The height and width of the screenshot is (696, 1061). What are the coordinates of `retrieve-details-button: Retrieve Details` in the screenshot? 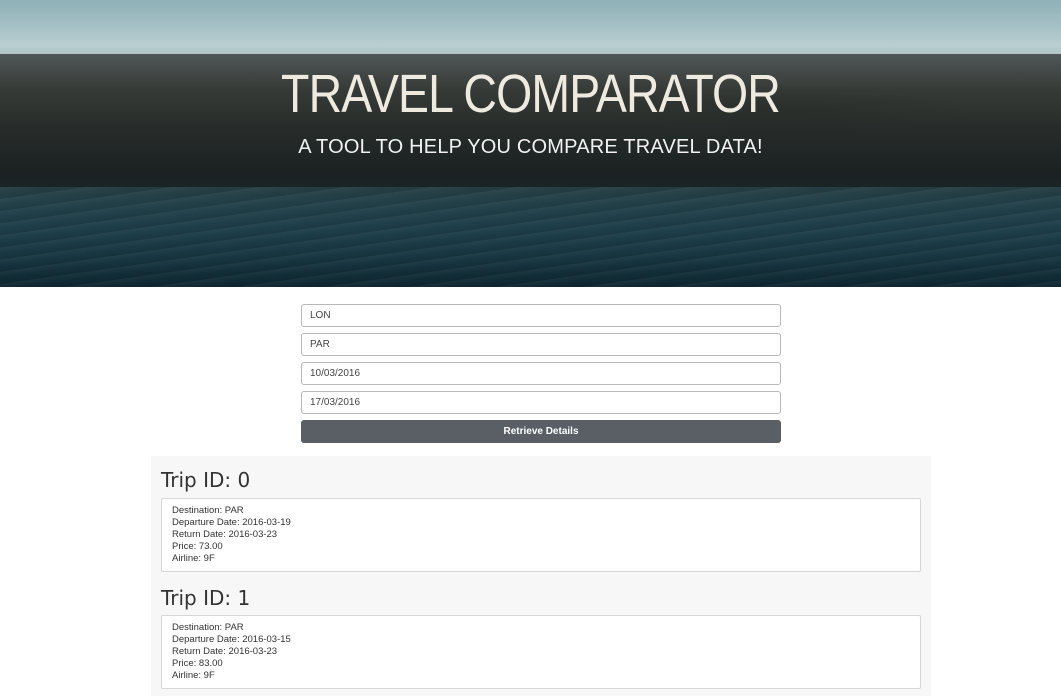 It's located at (541, 431).